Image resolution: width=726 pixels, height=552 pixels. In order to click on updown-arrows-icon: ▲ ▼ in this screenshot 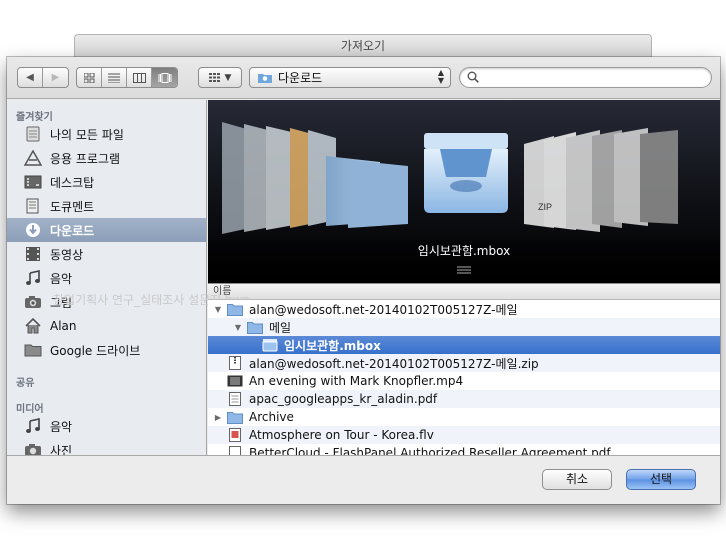, I will do `click(440, 76)`.